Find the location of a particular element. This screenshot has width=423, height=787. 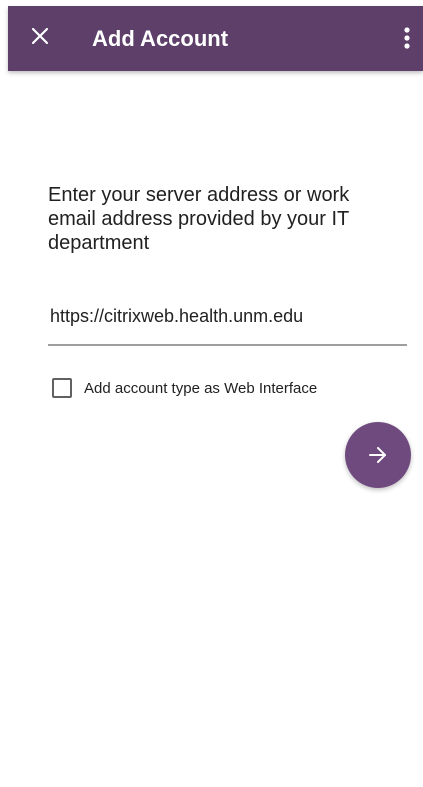

web-interface-checkbox-label: Add account type as Web Interface is located at coordinates (201, 388).